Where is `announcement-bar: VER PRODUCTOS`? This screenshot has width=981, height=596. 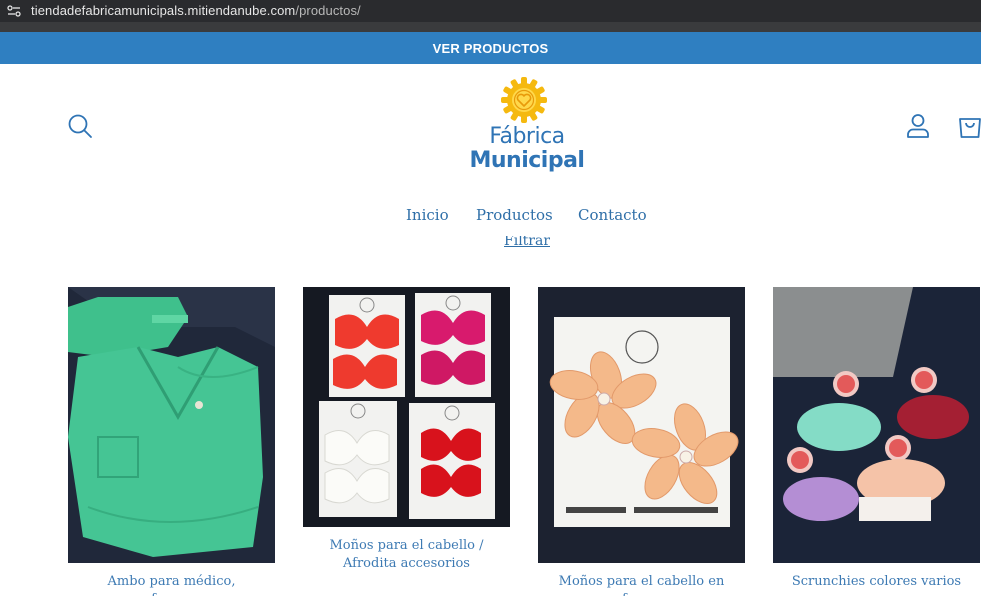
announcement-bar: VER PRODUCTOS is located at coordinates (490, 48).